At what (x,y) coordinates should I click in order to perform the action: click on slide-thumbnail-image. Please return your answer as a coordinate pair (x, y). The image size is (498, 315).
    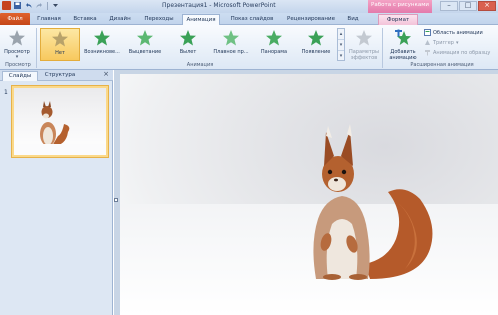
    Looking at the image, I should click on (60, 121).